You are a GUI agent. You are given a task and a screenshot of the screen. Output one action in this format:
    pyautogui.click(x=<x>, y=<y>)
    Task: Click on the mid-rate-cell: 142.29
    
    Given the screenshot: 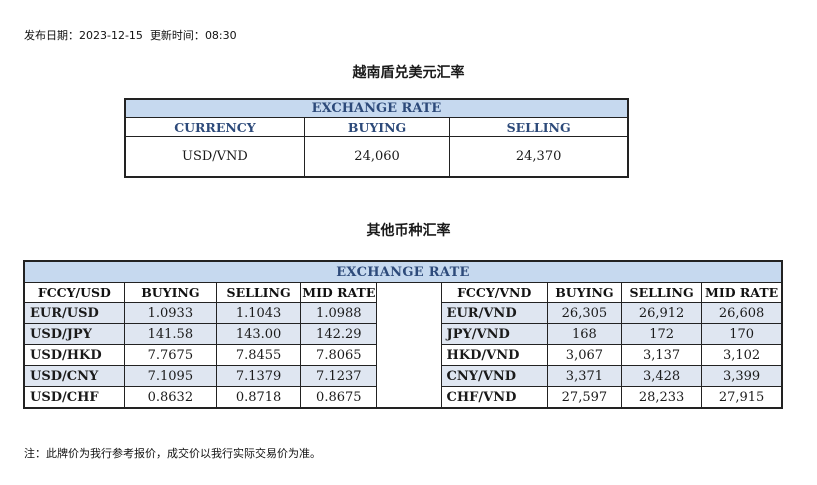 What is the action you would take?
    pyautogui.click(x=339, y=334)
    